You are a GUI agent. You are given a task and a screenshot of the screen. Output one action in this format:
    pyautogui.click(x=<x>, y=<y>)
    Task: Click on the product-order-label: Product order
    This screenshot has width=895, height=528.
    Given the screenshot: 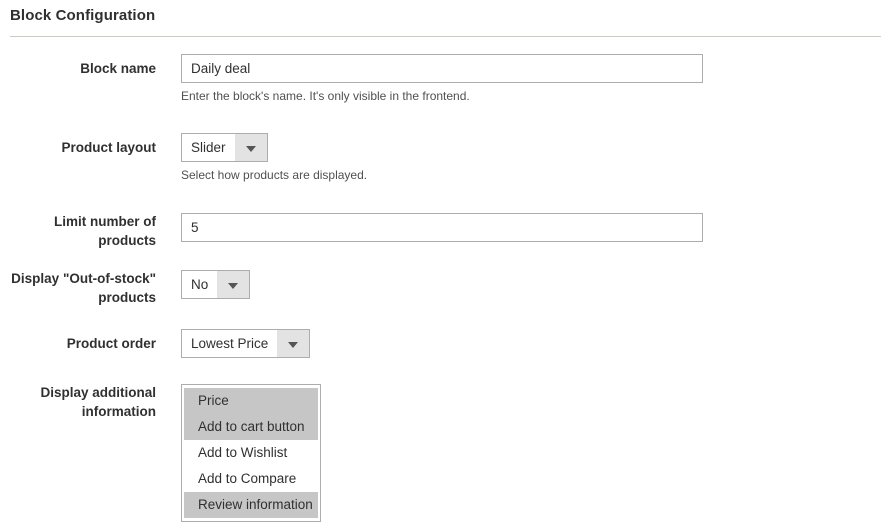 What is the action you would take?
    pyautogui.click(x=111, y=343)
    